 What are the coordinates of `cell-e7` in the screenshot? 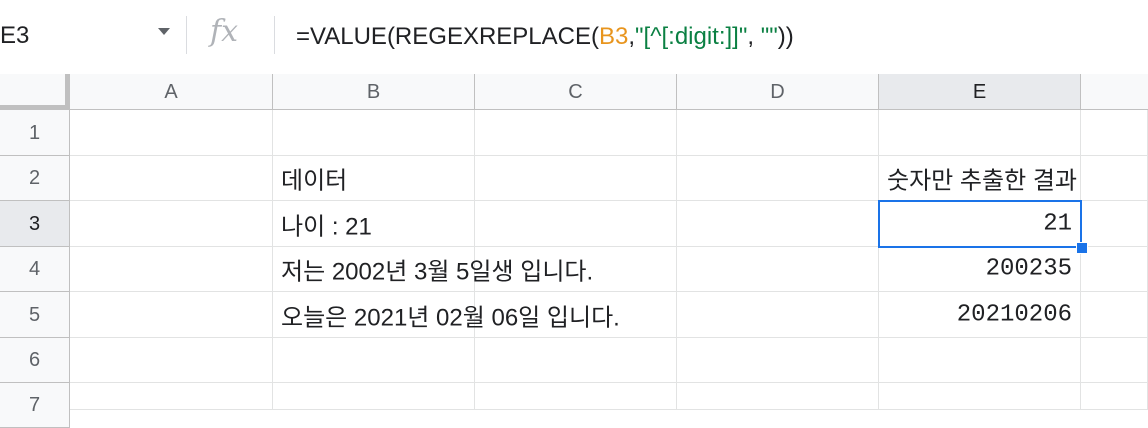 It's located at (980, 396).